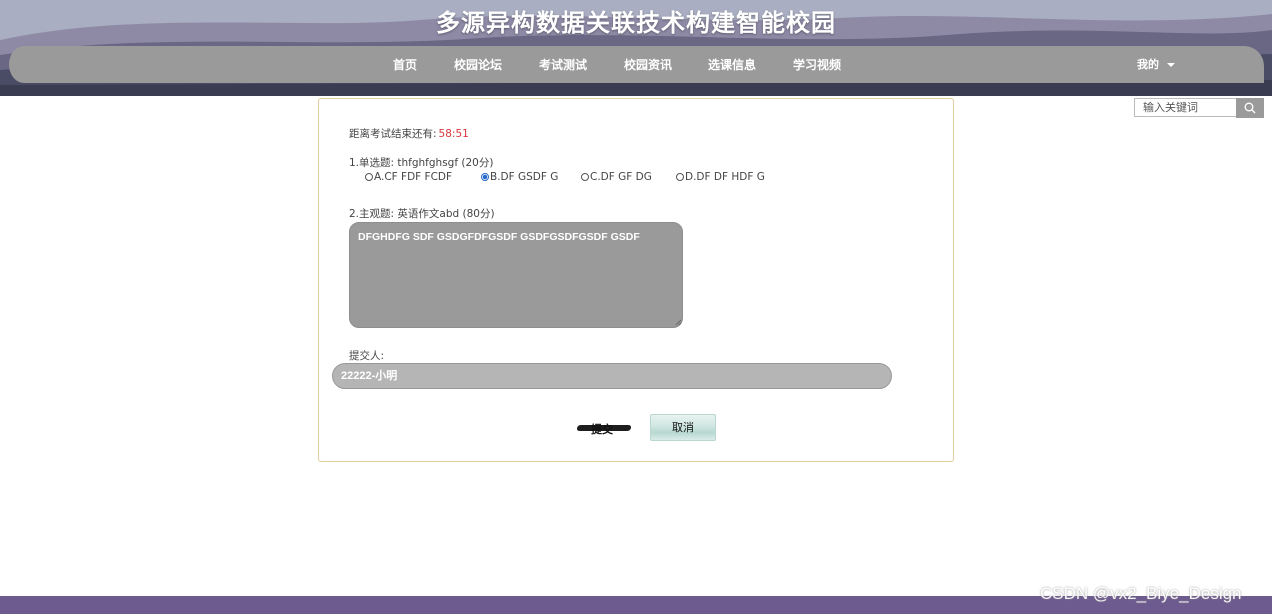 The image size is (1272, 614). Describe the element at coordinates (478, 64) in the screenshot. I see `nav-item-forum: 校园论坛` at that location.